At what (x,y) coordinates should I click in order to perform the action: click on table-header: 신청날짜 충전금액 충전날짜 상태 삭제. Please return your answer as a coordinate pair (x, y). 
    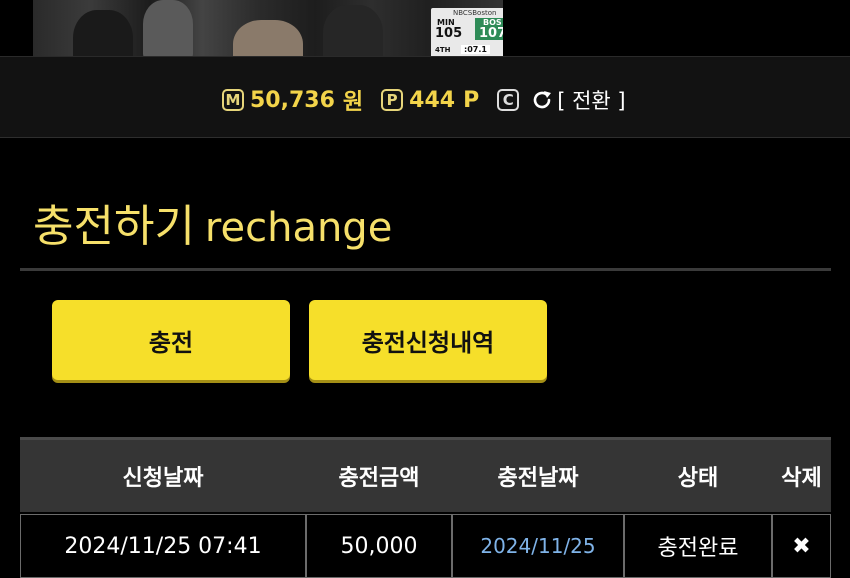
    Looking at the image, I should click on (425, 474).